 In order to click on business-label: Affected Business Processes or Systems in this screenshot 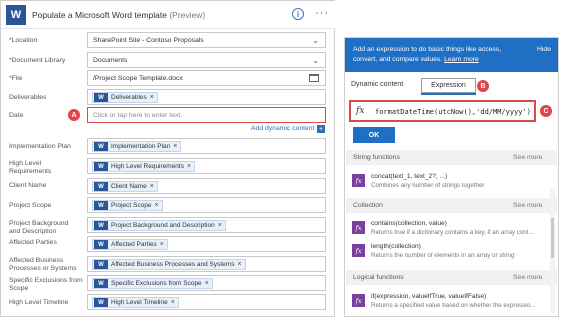, I will do `click(43, 264)`.